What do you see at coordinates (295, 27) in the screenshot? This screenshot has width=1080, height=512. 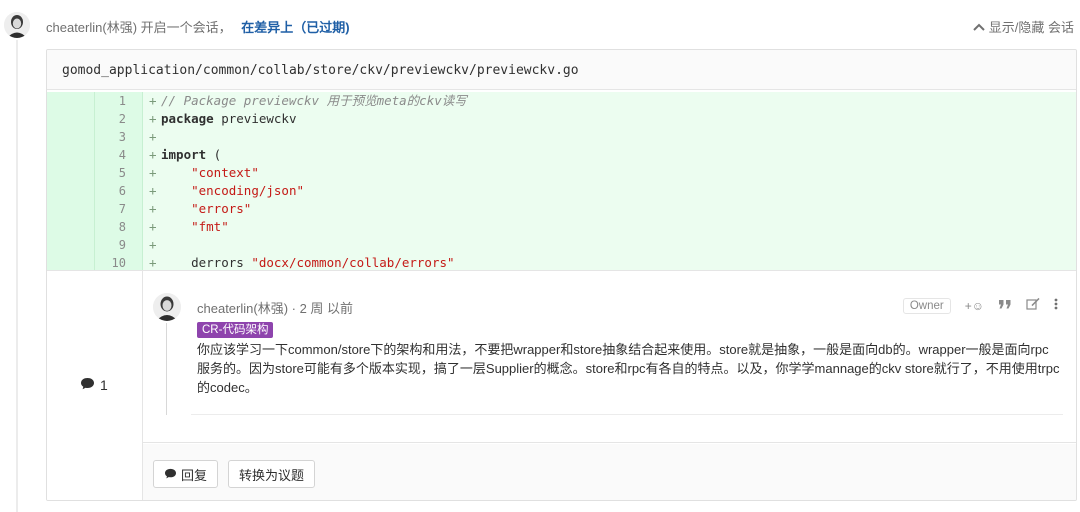 I see `diff-link: 在差异上（已过期)` at bounding box center [295, 27].